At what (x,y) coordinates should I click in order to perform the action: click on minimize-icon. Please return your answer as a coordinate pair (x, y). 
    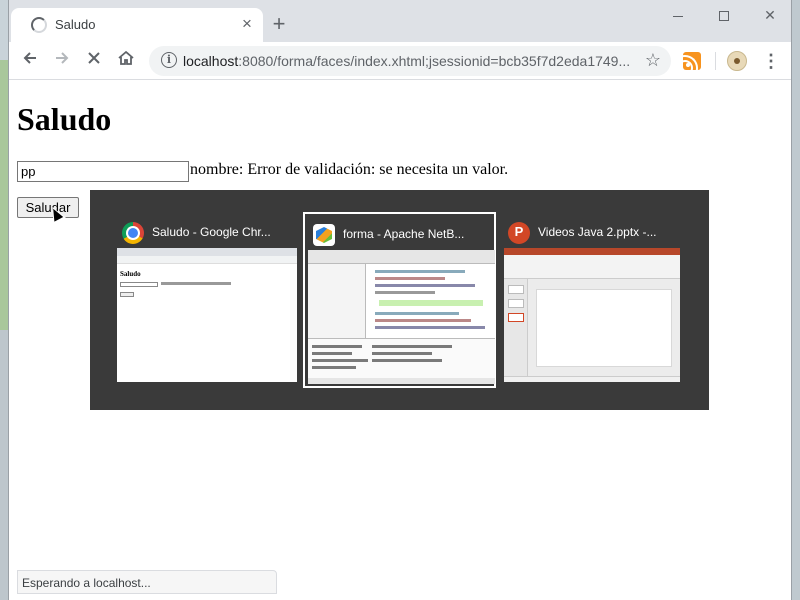
    Looking at the image, I should click on (678, 16).